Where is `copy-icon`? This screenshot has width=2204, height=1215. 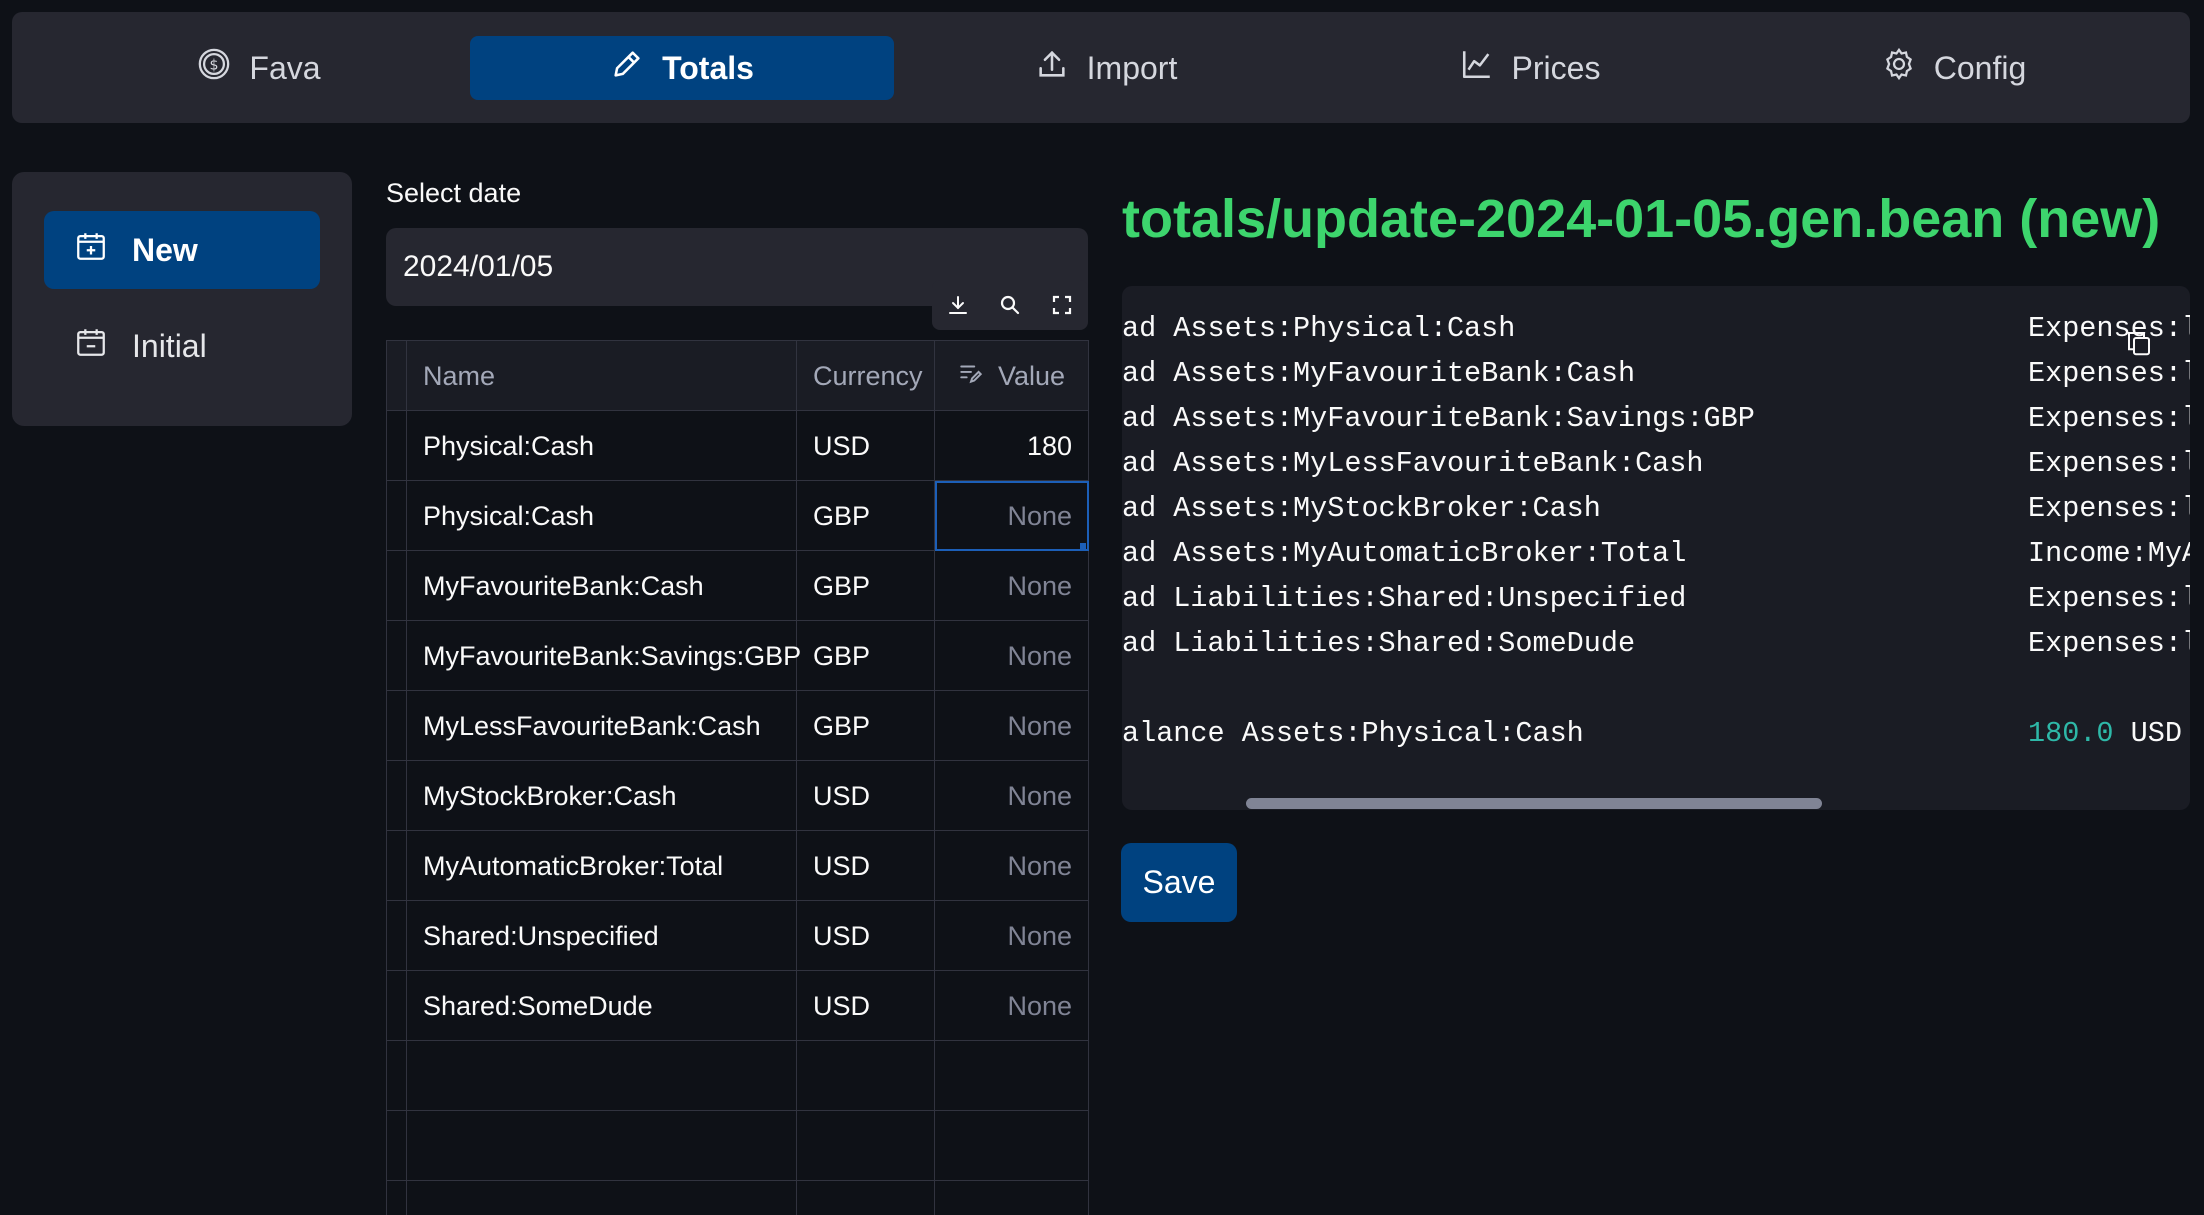
copy-icon is located at coordinates (2139, 345).